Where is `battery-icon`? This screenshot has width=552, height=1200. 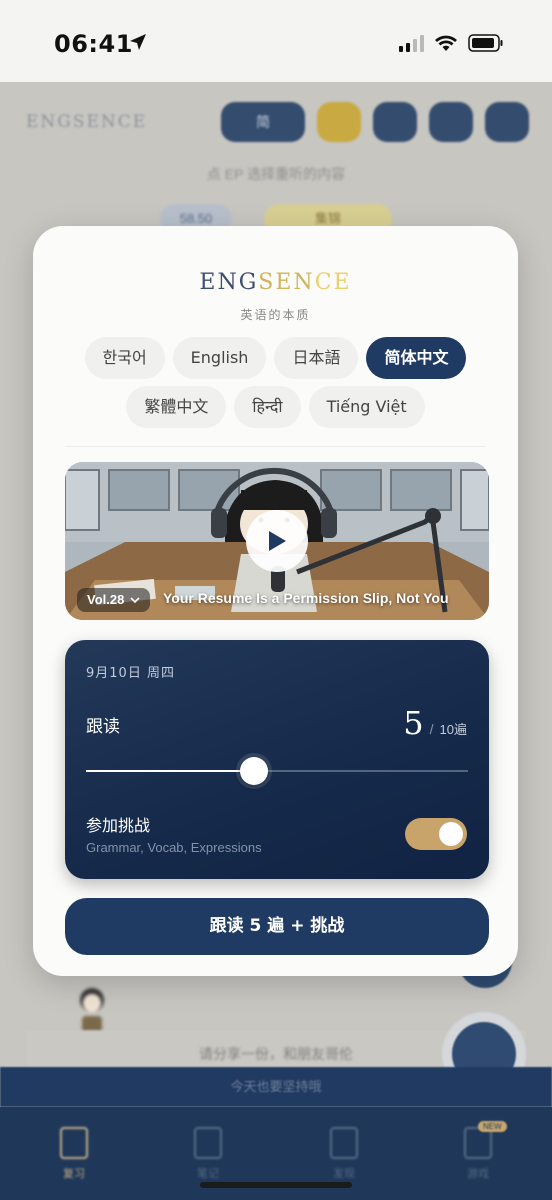
battery-icon is located at coordinates (485, 43).